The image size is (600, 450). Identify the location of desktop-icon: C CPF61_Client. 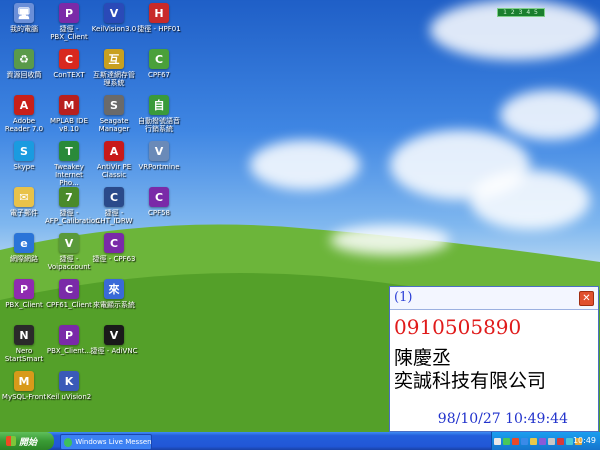
(69, 294).